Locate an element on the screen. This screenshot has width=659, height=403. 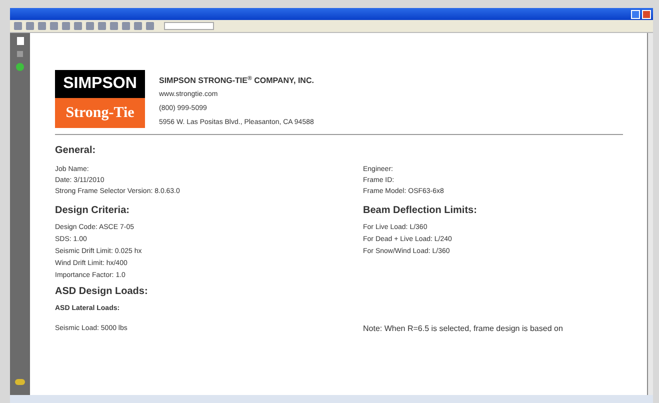
section-heading: ASD Design Loads: is located at coordinates (102, 291).